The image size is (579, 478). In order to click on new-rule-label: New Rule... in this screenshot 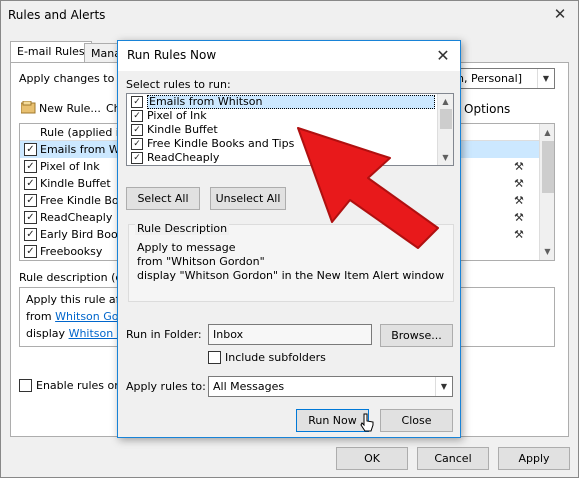, I will do `click(70, 108)`.